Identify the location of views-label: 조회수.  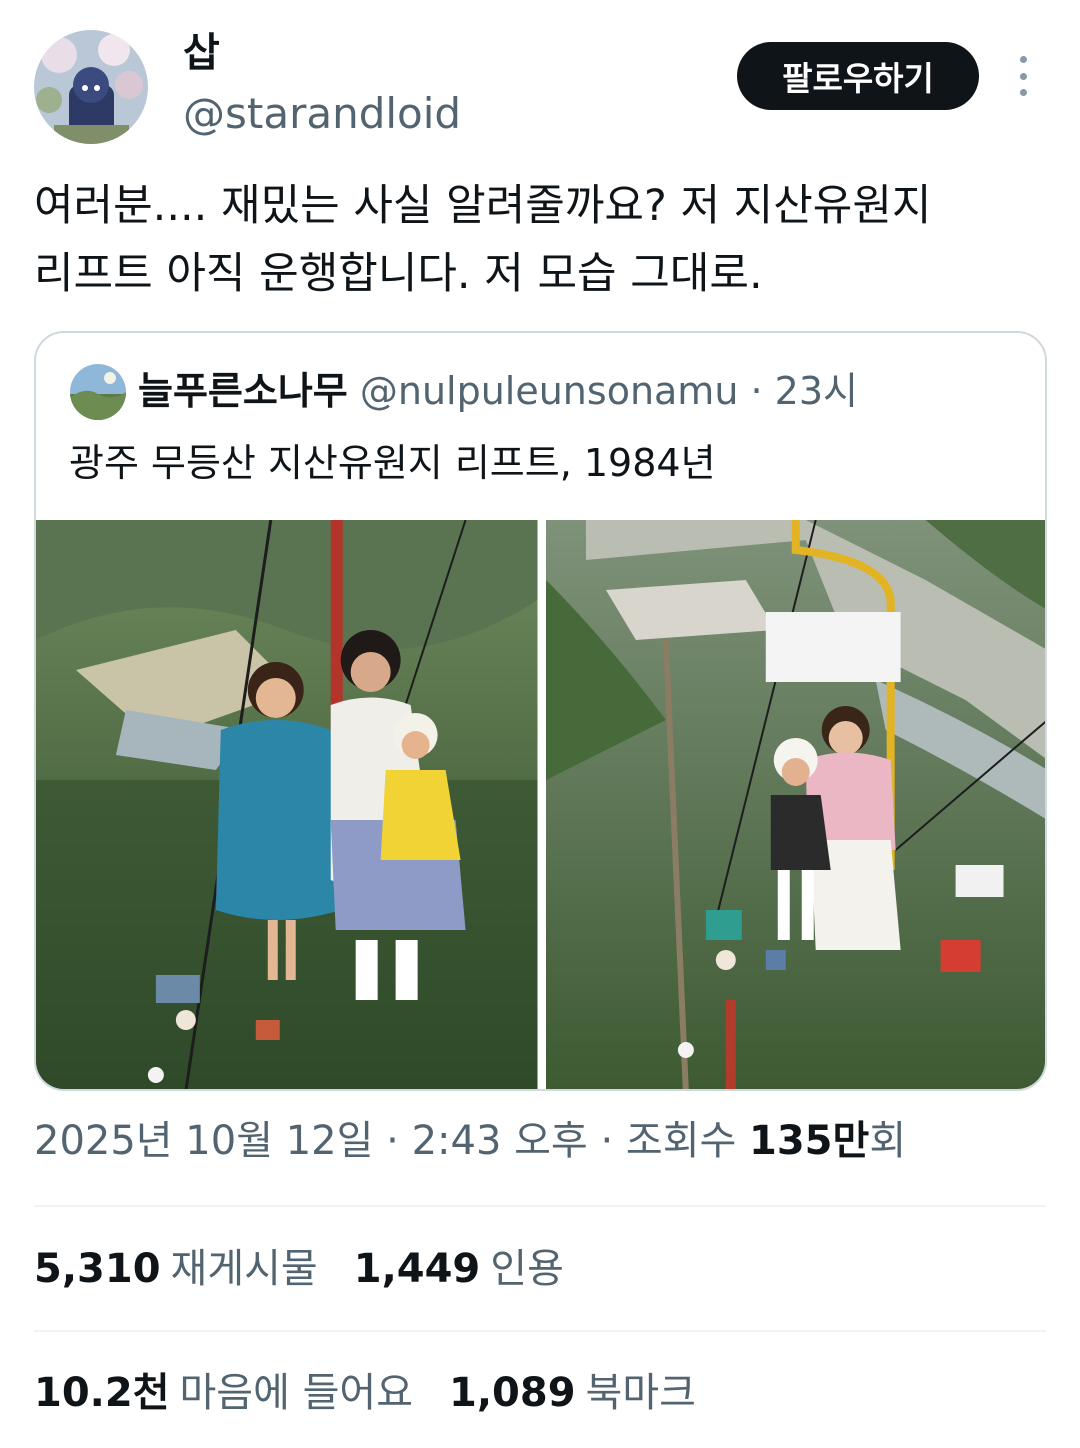
(687, 1141).